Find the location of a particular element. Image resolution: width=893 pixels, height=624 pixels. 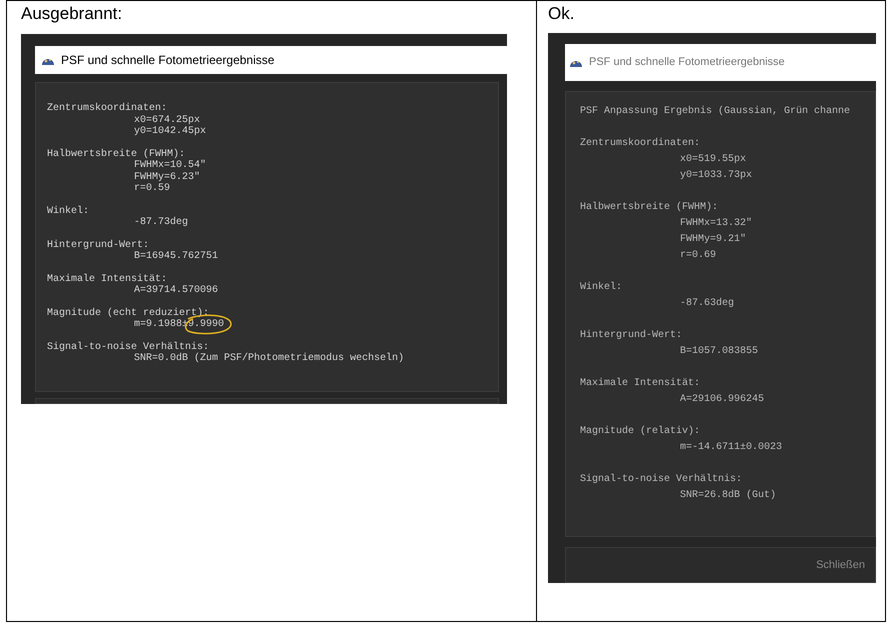

result-value: B=1057.083855 is located at coordinates (719, 352).